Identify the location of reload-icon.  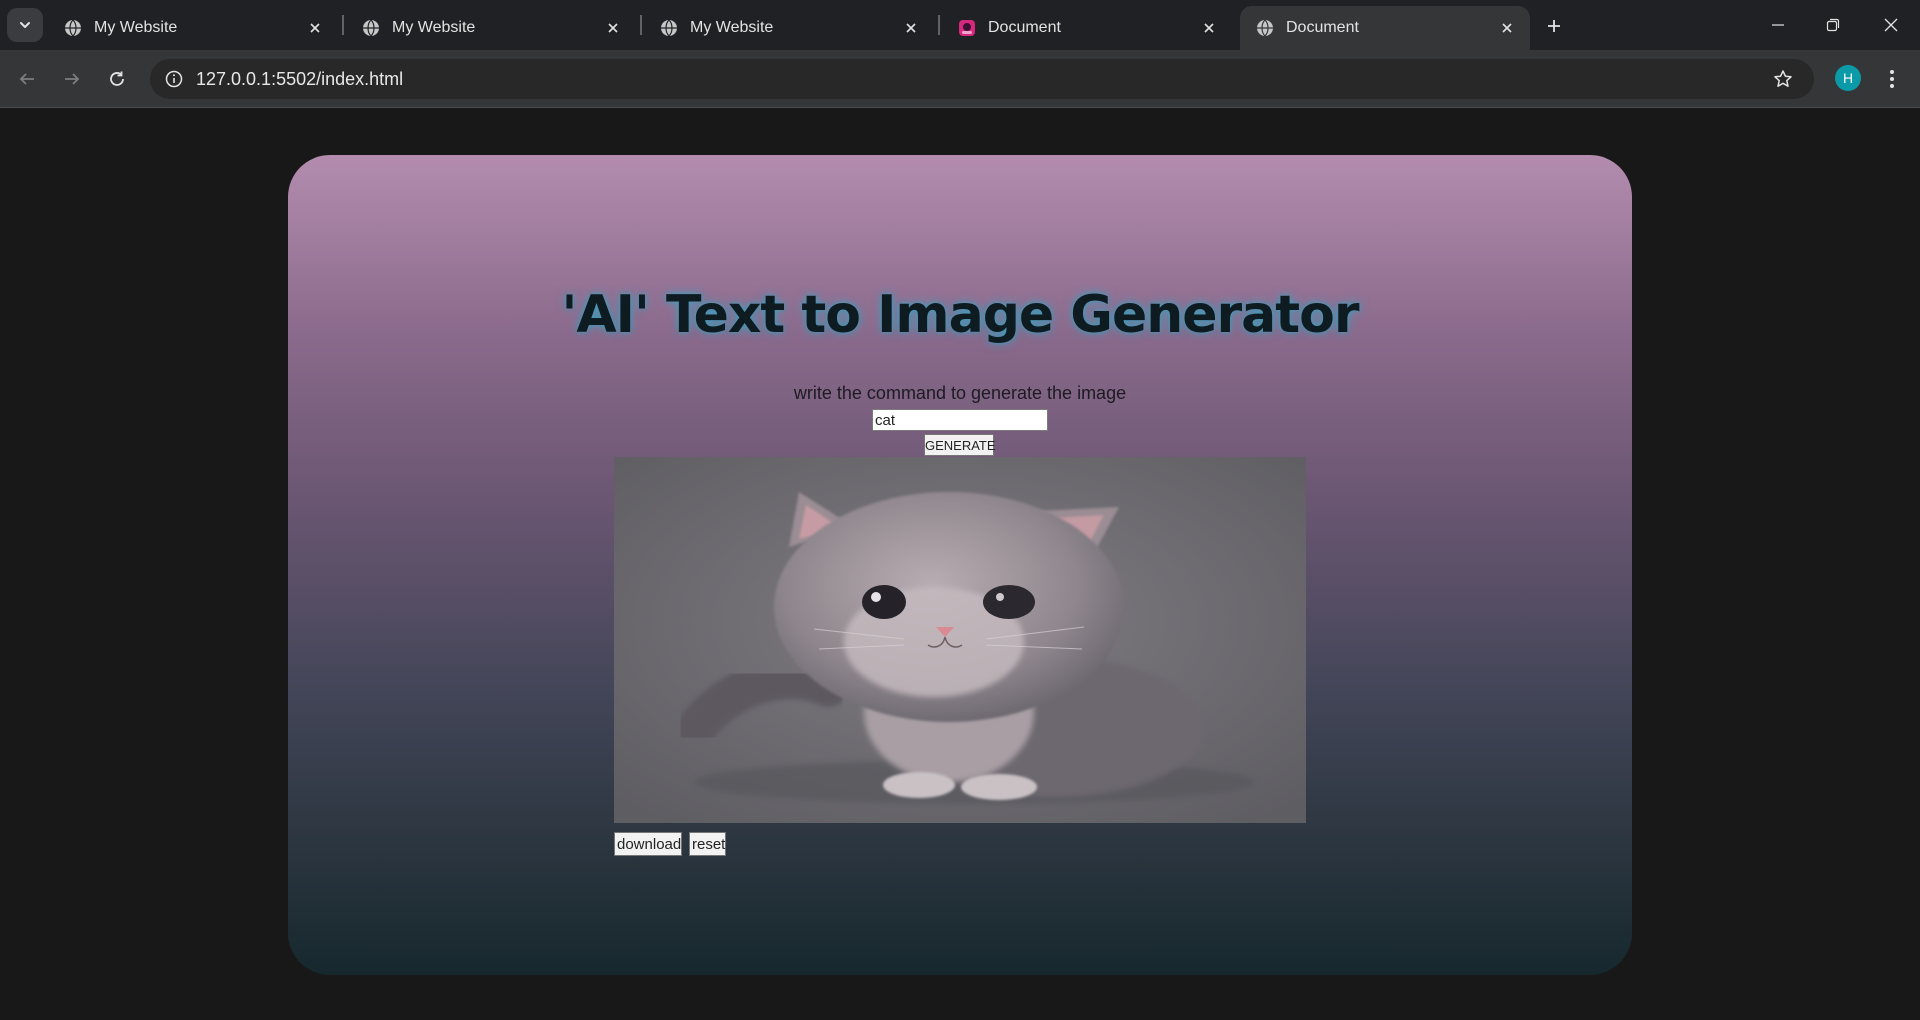
(117, 78).